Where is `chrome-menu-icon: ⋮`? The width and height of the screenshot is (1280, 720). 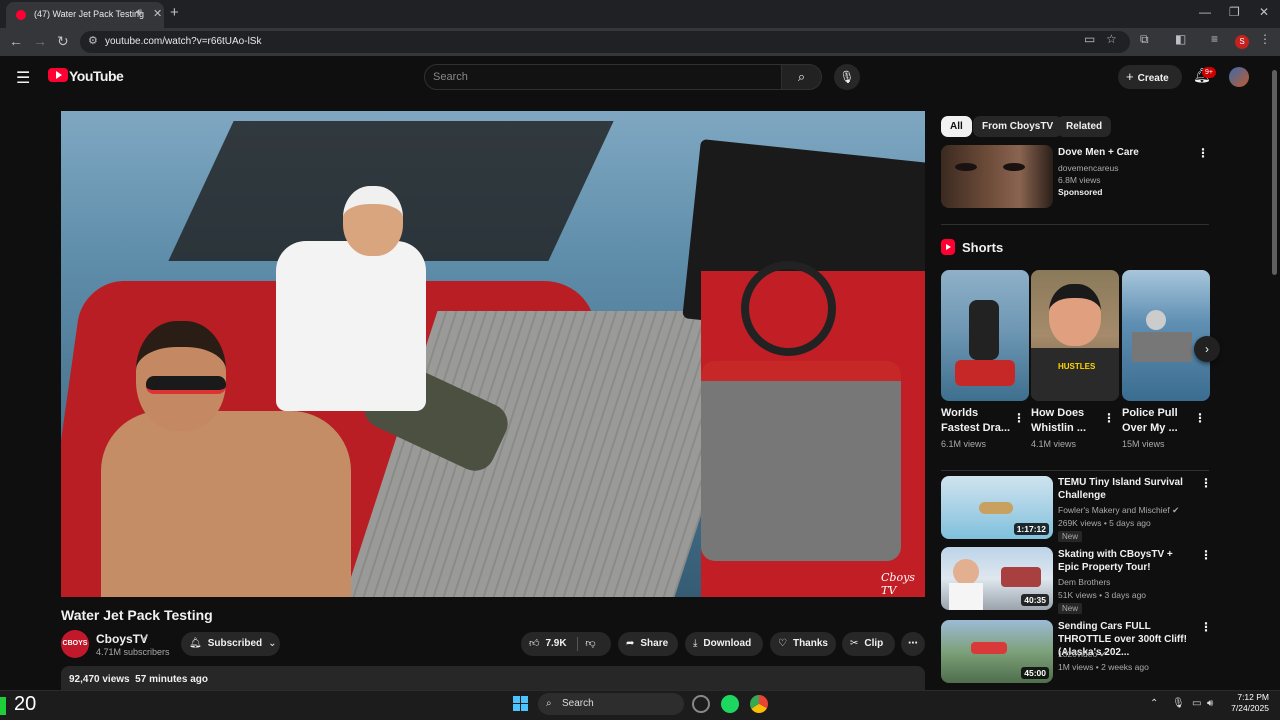 chrome-menu-icon: ⋮ is located at coordinates (1265, 39).